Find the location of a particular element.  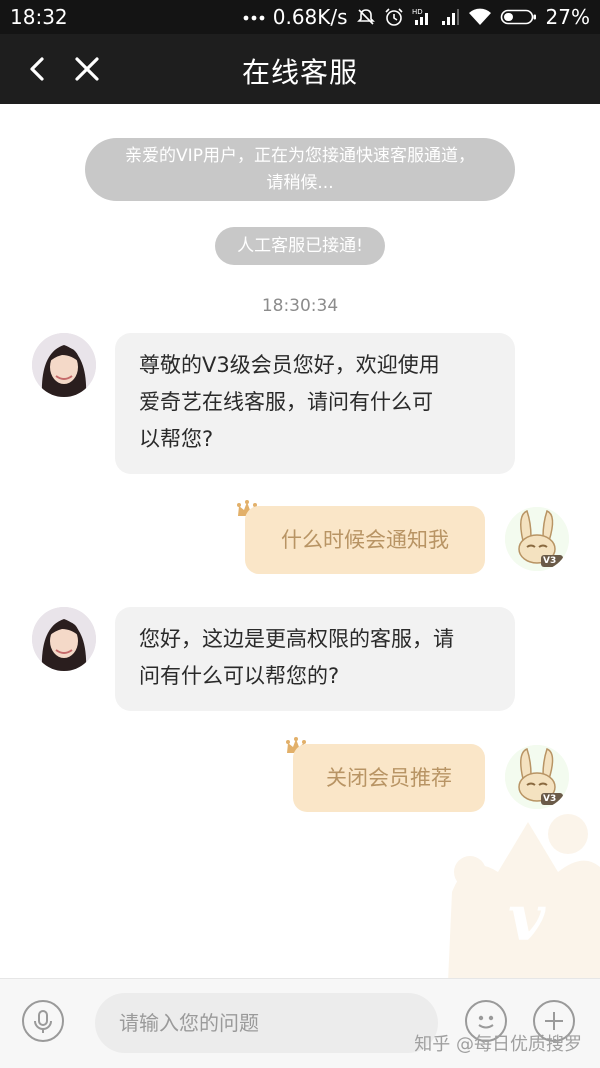

agent-message-bubble: 您好，这边是更高权限的客服，请 问有什么可以帮您的? is located at coordinates (315, 659).